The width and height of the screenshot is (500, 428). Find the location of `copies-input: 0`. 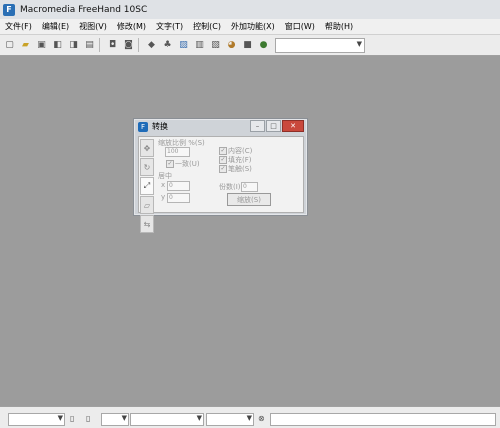

copies-input: 0 is located at coordinates (249, 187).